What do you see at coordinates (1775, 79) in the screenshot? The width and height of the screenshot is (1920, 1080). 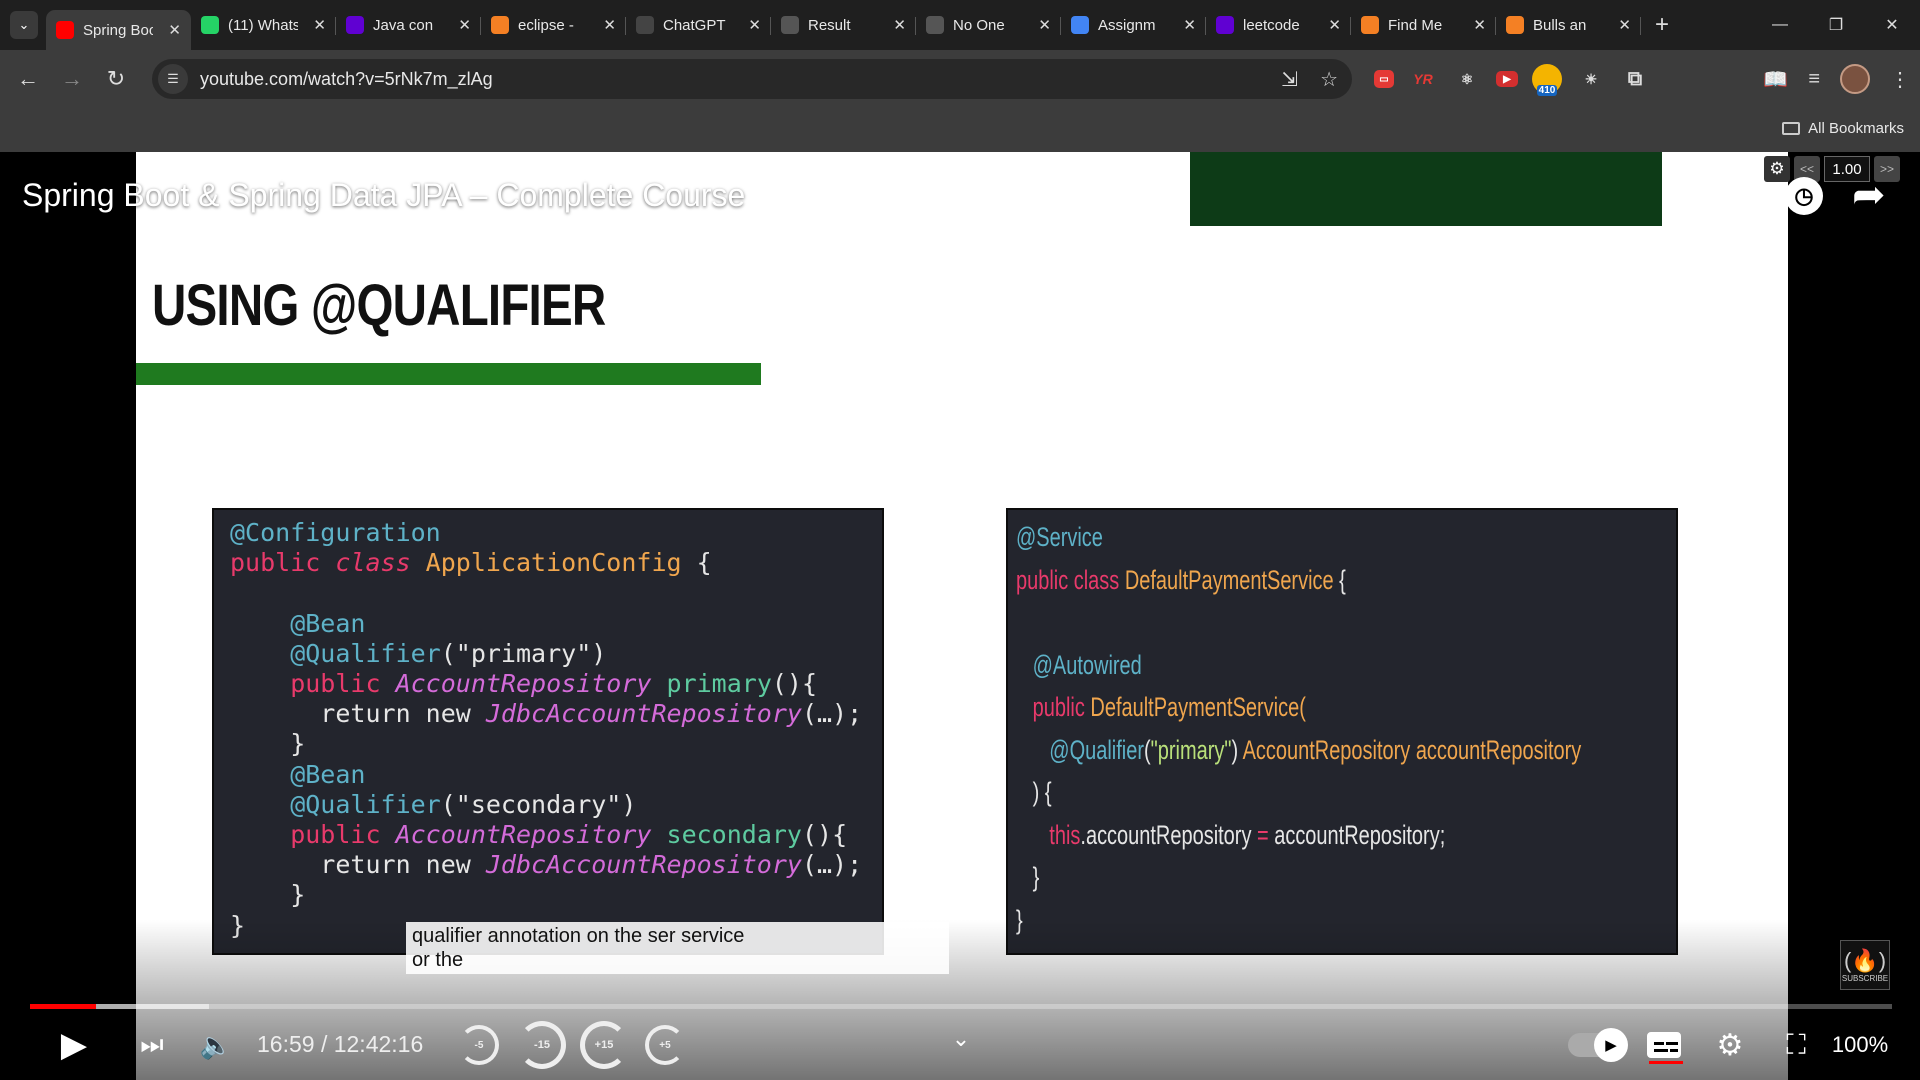 I see `reading-mode-icon: 📖` at bounding box center [1775, 79].